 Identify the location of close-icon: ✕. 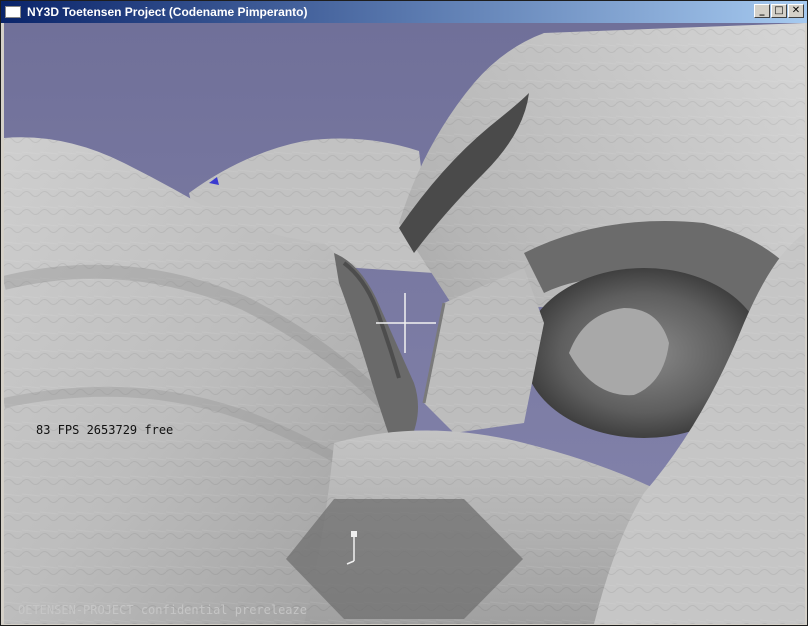
(796, 10).